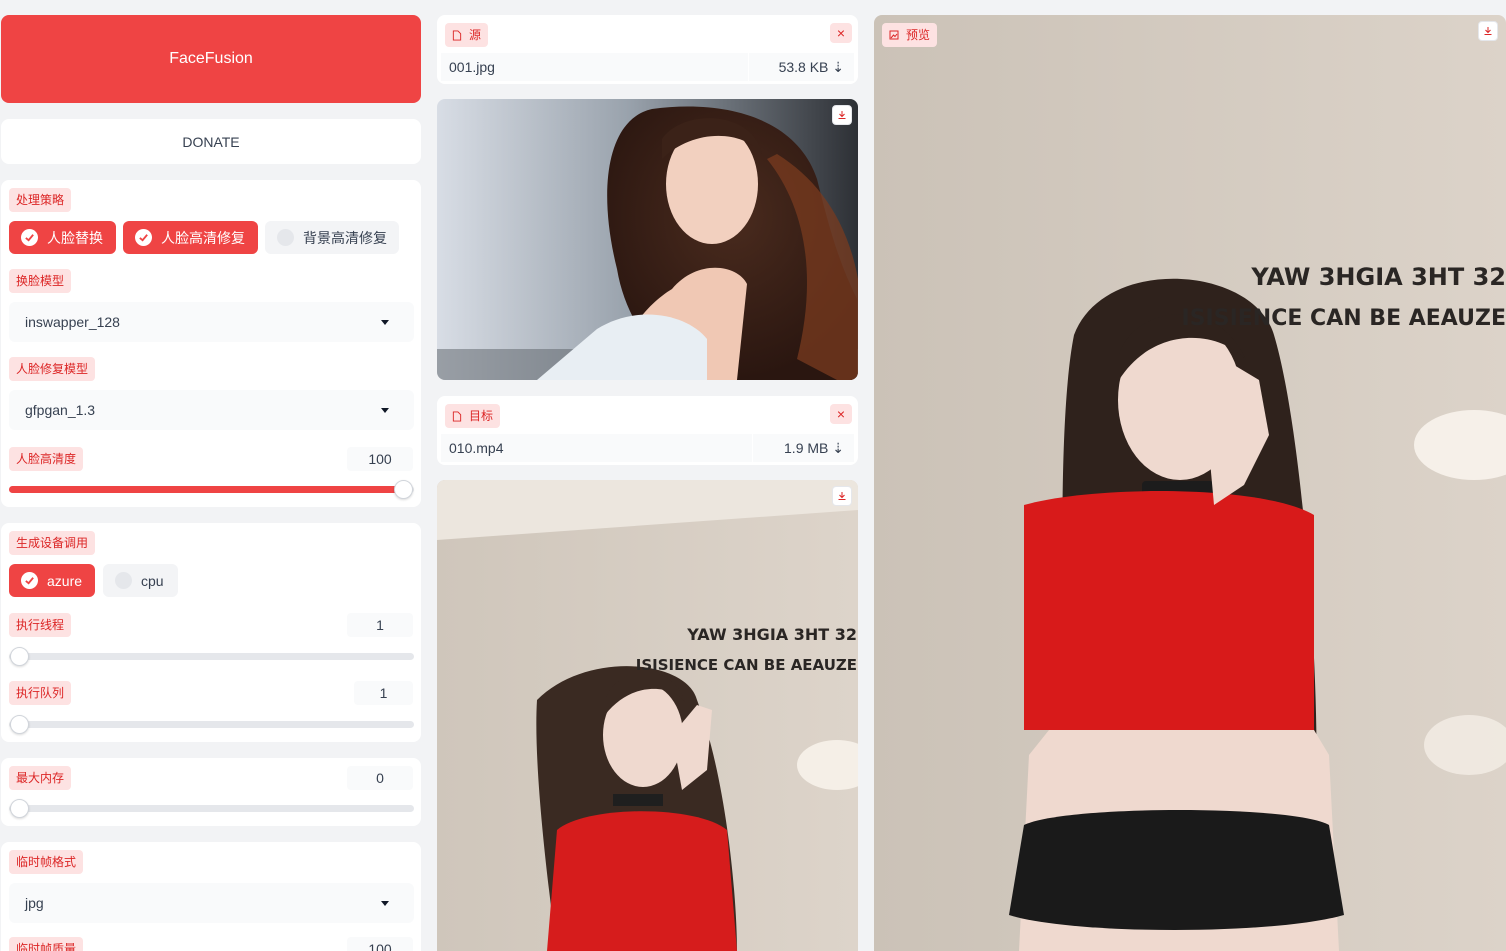 Image resolution: width=1506 pixels, height=951 pixels. Describe the element at coordinates (345, 237) in the screenshot. I see `processor-label: 背景高清修复` at that location.